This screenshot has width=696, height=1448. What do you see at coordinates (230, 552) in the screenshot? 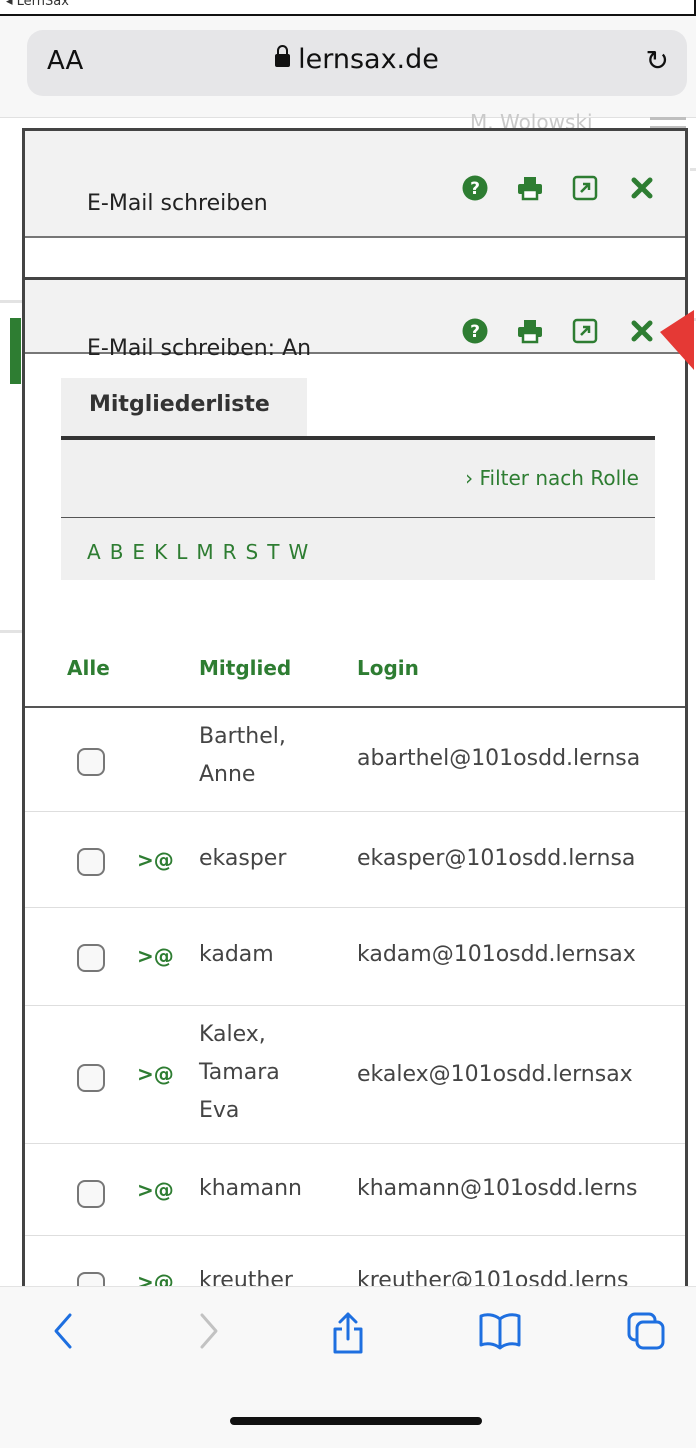
I see `letter-link: R` at bounding box center [230, 552].